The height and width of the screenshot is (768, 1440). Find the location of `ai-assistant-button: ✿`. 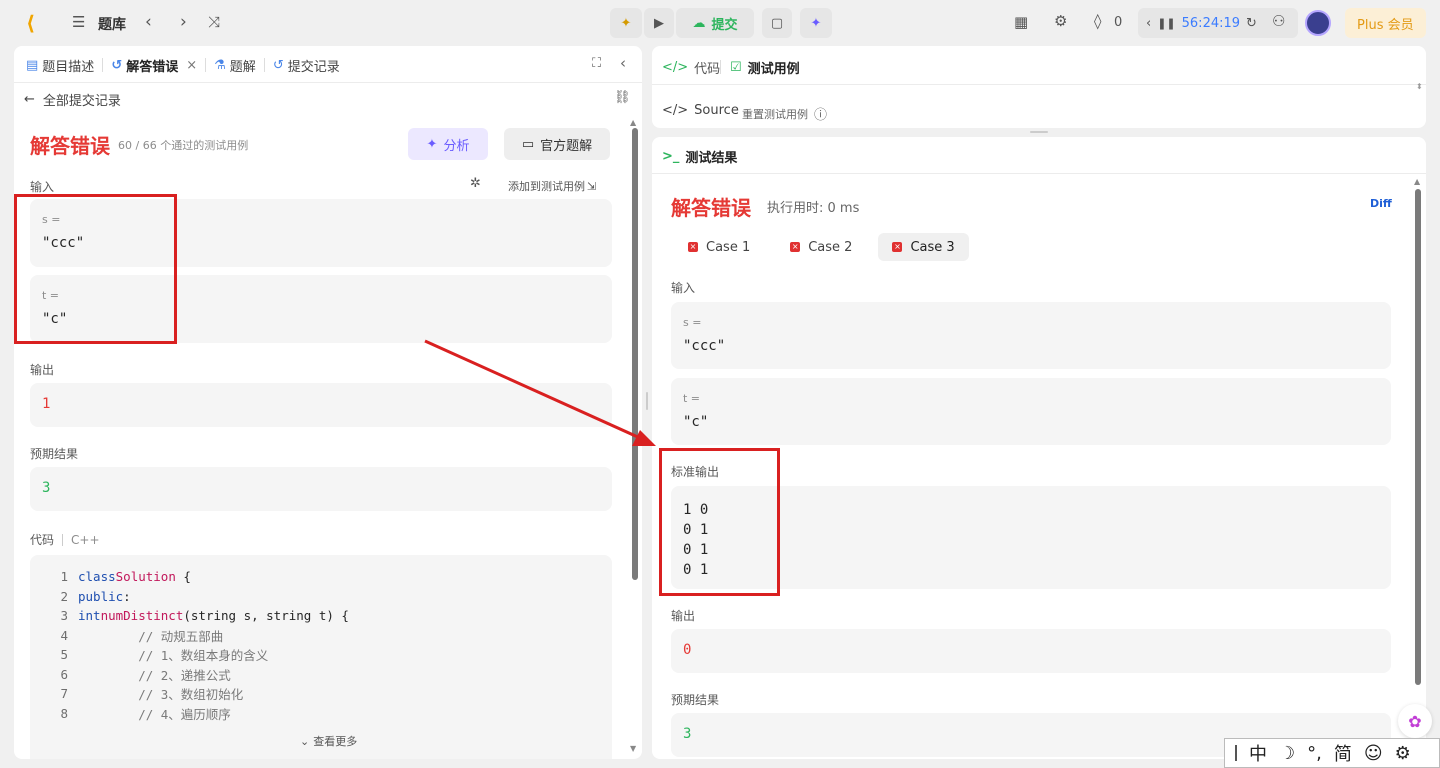

ai-assistant-button: ✿ is located at coordinates (1415, 721).